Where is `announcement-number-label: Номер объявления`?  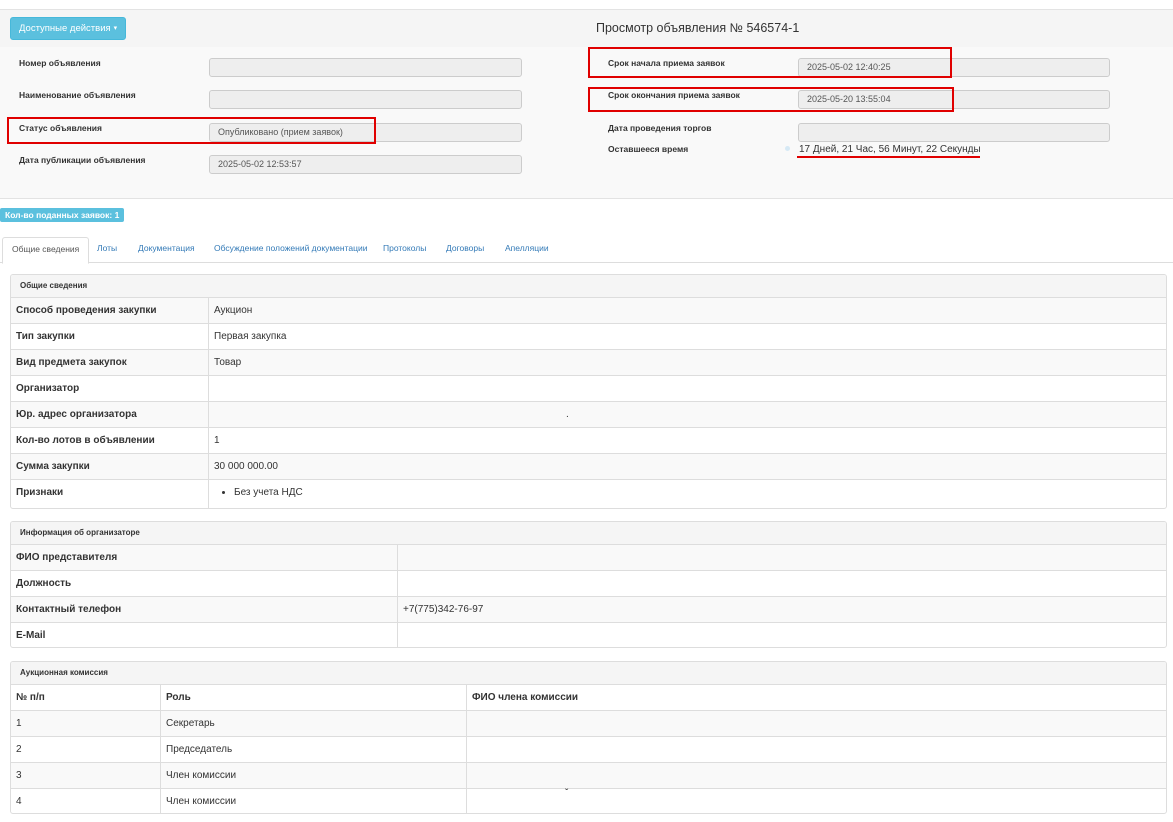
announcement-number-label: Номер объявления is located at coordinates (60, 63).